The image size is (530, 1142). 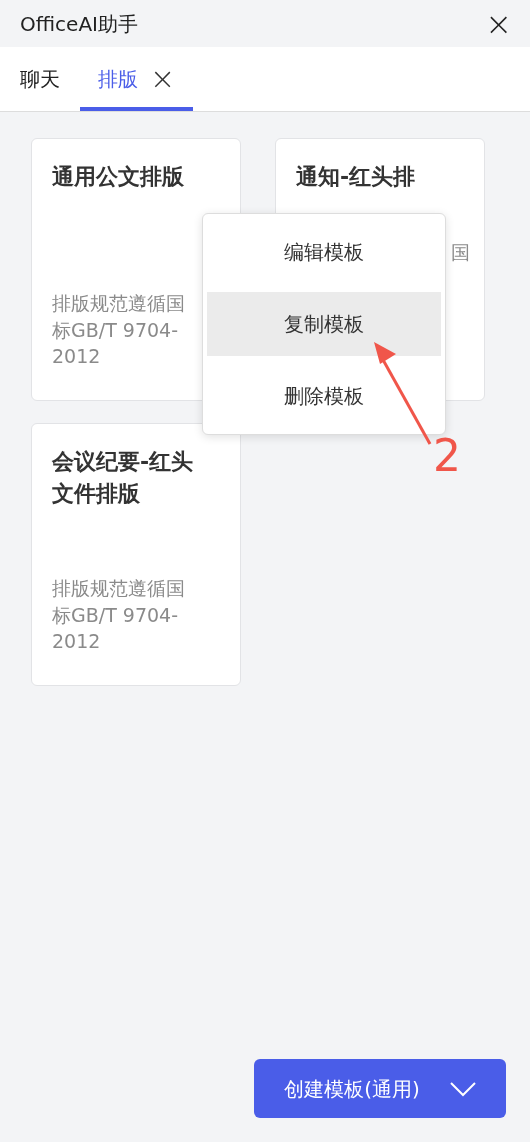 I want to click on create-template-button: 创建模板(通用), so click(x=380, y=1088).